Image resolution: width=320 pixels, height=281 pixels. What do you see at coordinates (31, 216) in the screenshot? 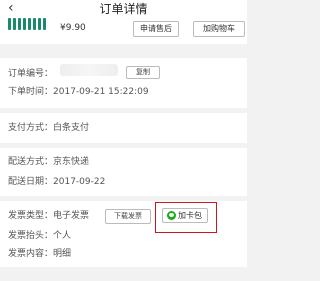
I see `invoice-type-label: 发票类型：` at bounding box center [31, 216].